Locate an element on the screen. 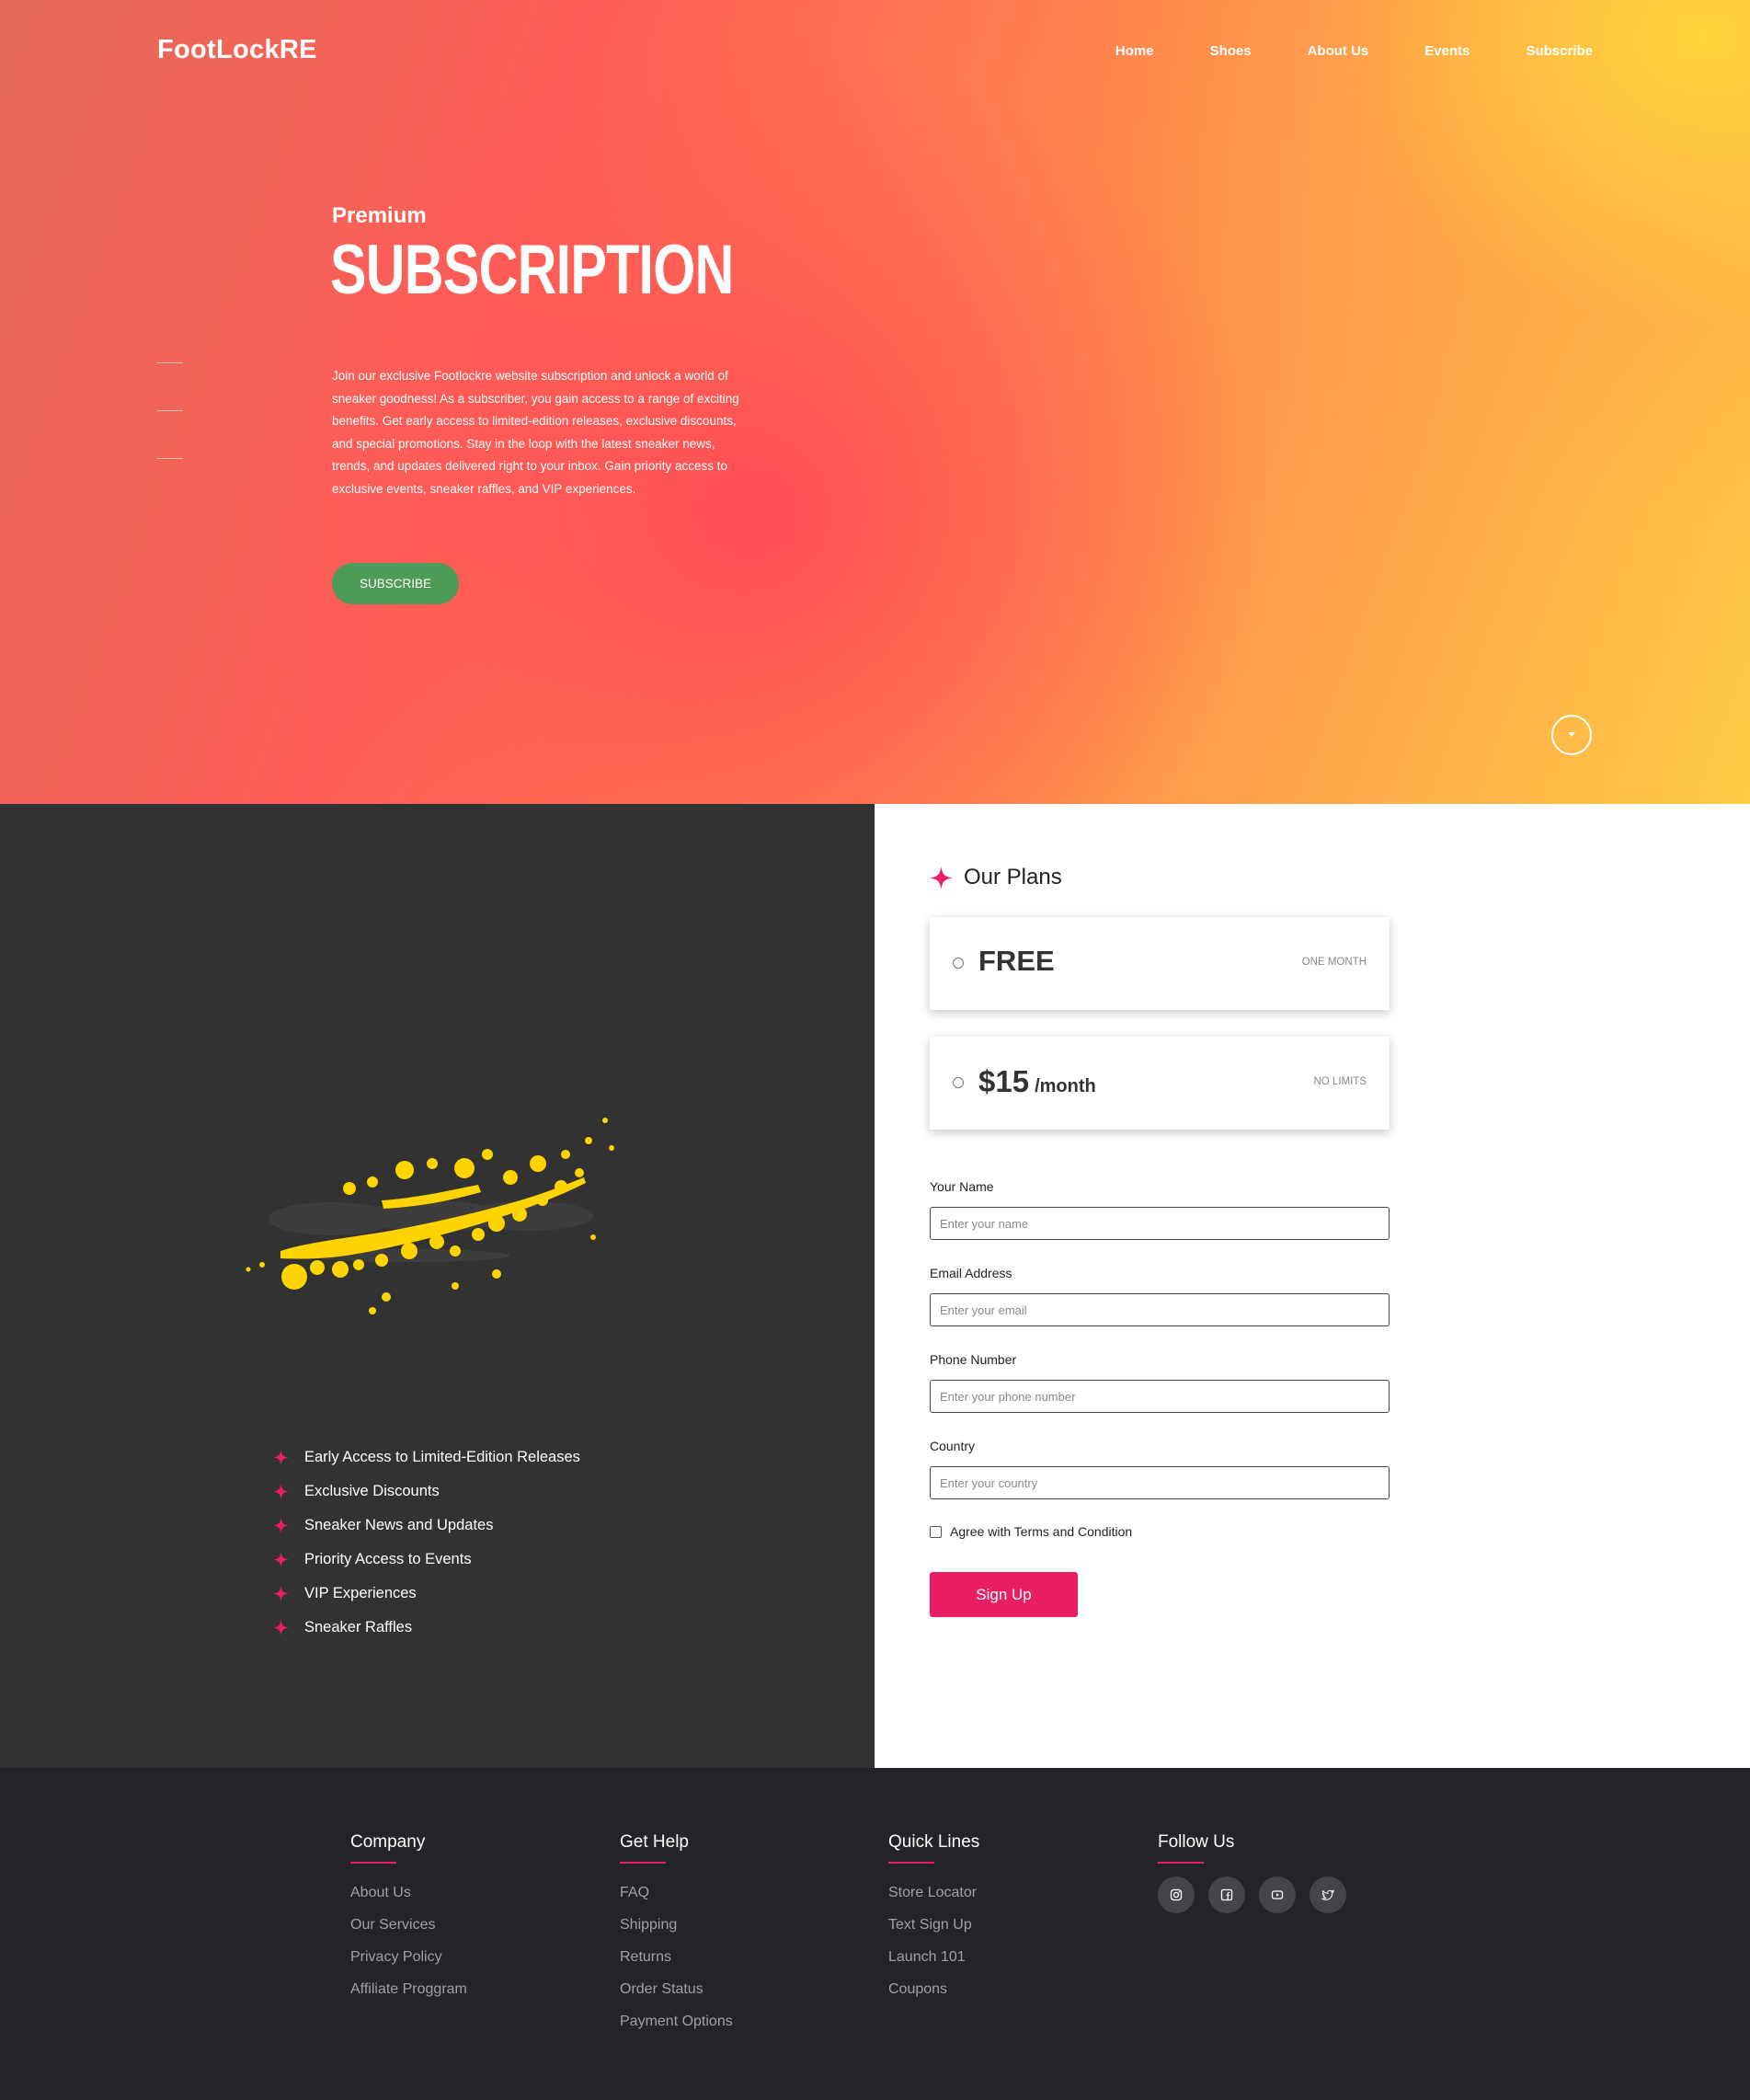 This screenshot has width=1750, height=2100. benefit-label: Exclusive Discounts is located at coordinates (372, 1491).